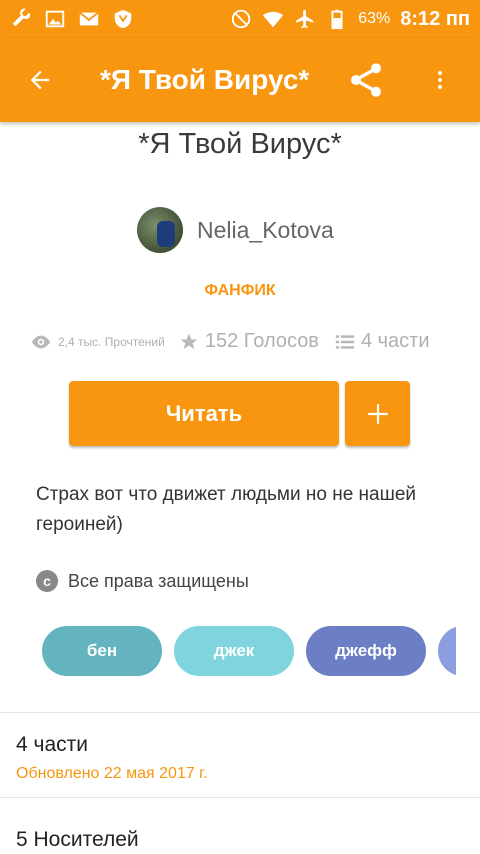 Image resolution: width=480 pixels, height=854 pixels. I want to click on copyright-icon: c, so click(47, 581).